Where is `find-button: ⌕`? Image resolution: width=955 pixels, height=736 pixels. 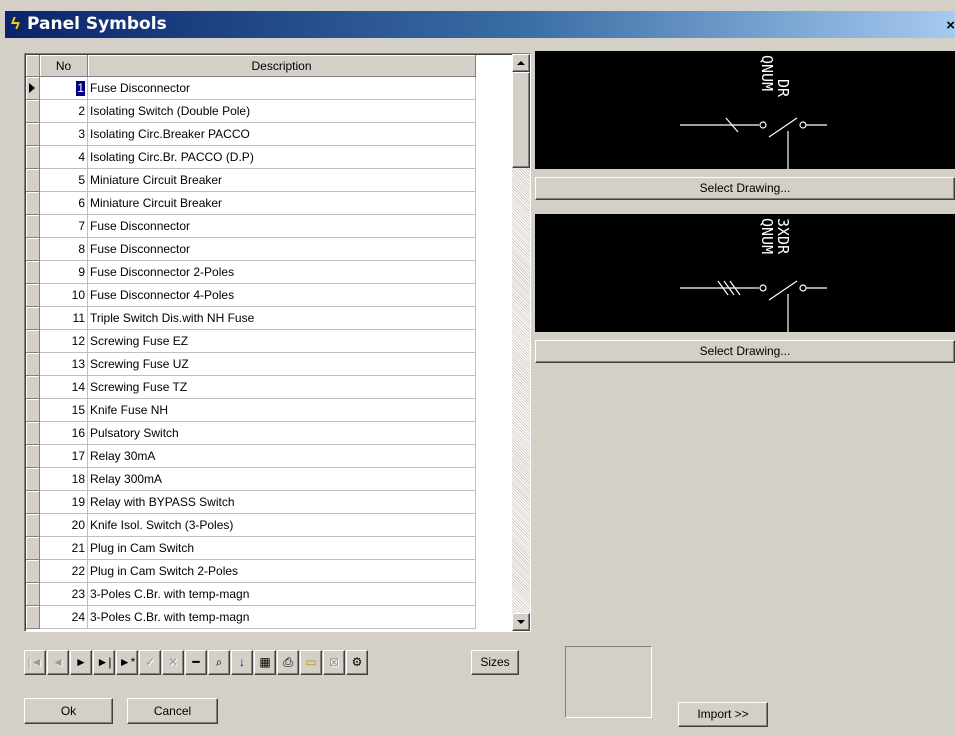
find-button: ⌕ is located at coordinates (219, 662).